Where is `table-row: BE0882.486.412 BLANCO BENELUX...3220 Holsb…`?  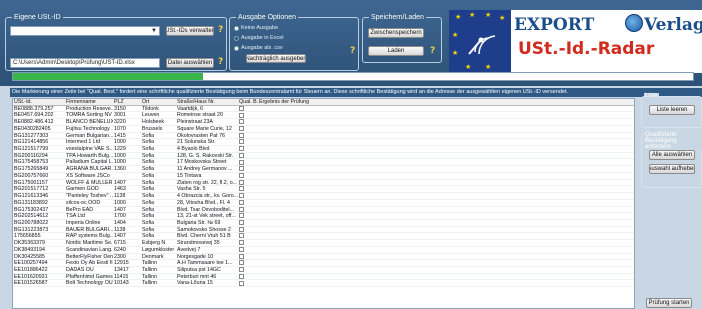 table-row: BE0882.486.412 BLANCO BENELUX...3220 Holsb… is located at coordinates (323, 122).